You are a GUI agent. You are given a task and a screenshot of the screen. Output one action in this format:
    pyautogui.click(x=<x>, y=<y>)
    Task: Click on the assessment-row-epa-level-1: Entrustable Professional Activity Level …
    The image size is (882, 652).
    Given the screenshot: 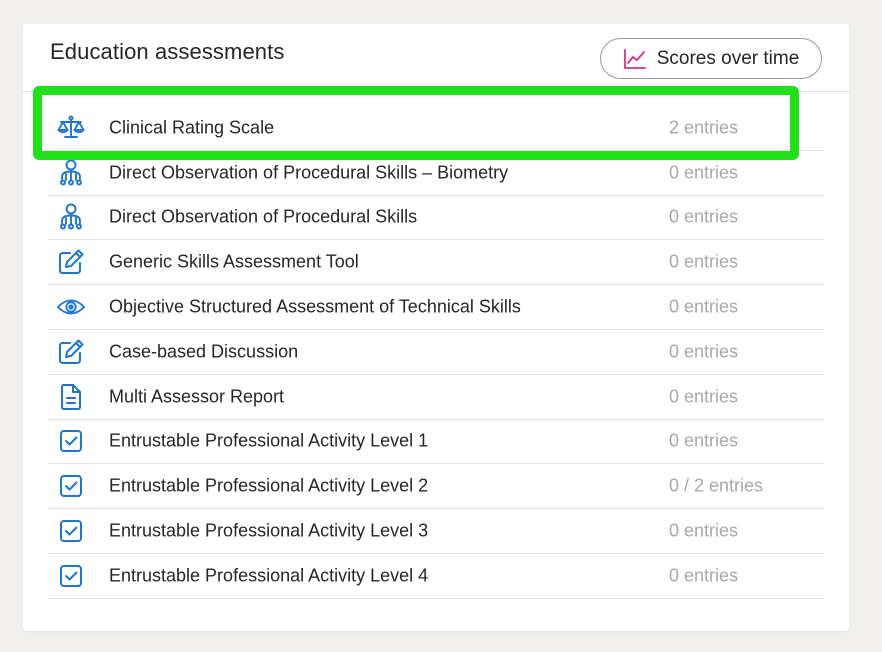 What is the action you would take?
    pyautogui.click(x=436, y=442)
    